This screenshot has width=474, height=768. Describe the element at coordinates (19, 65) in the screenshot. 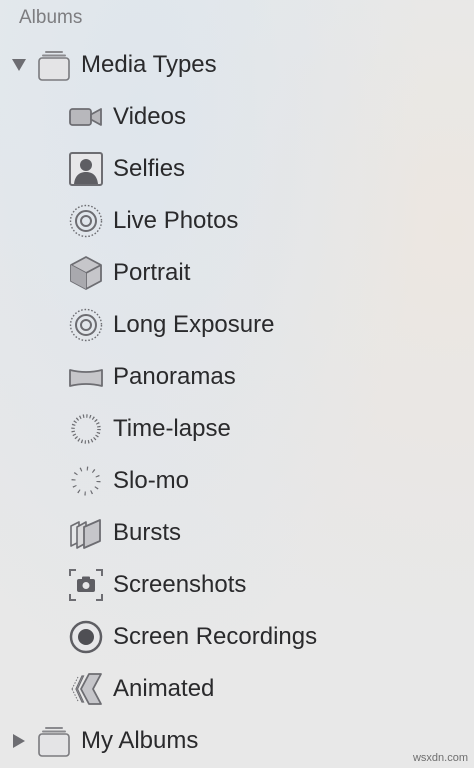

I see `disclosure-triangle-expanded-icon` at that location.